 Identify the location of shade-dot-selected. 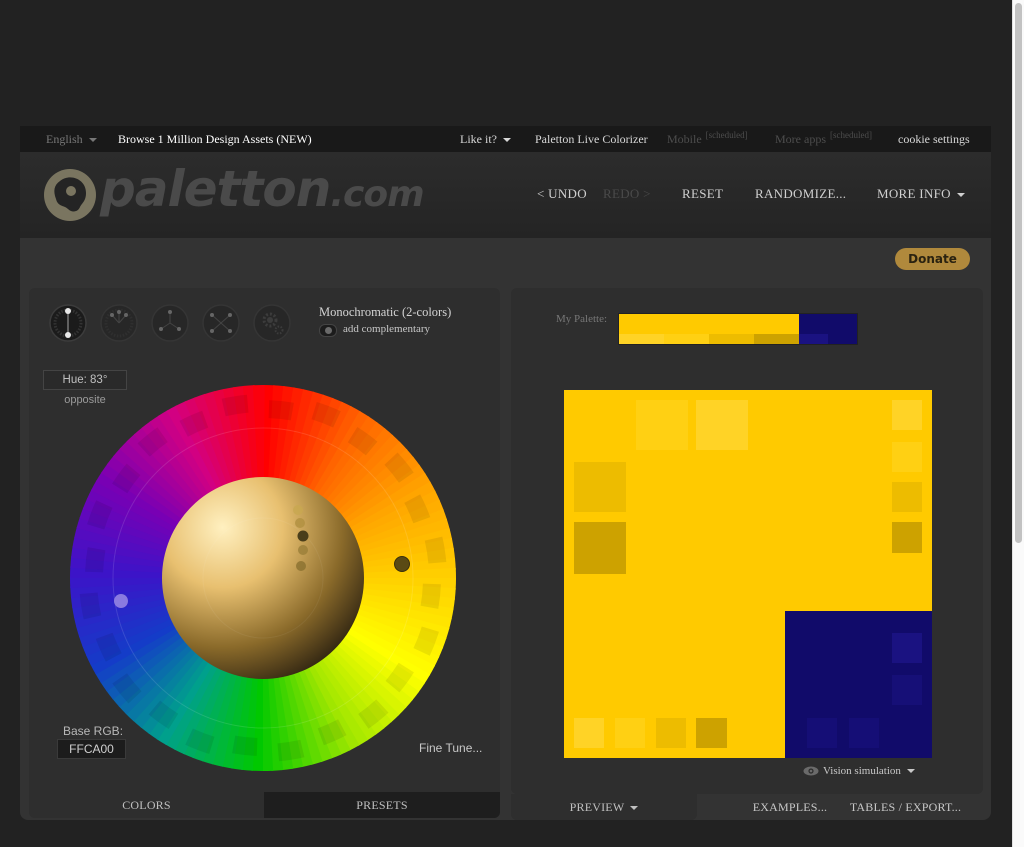
(303, 536).